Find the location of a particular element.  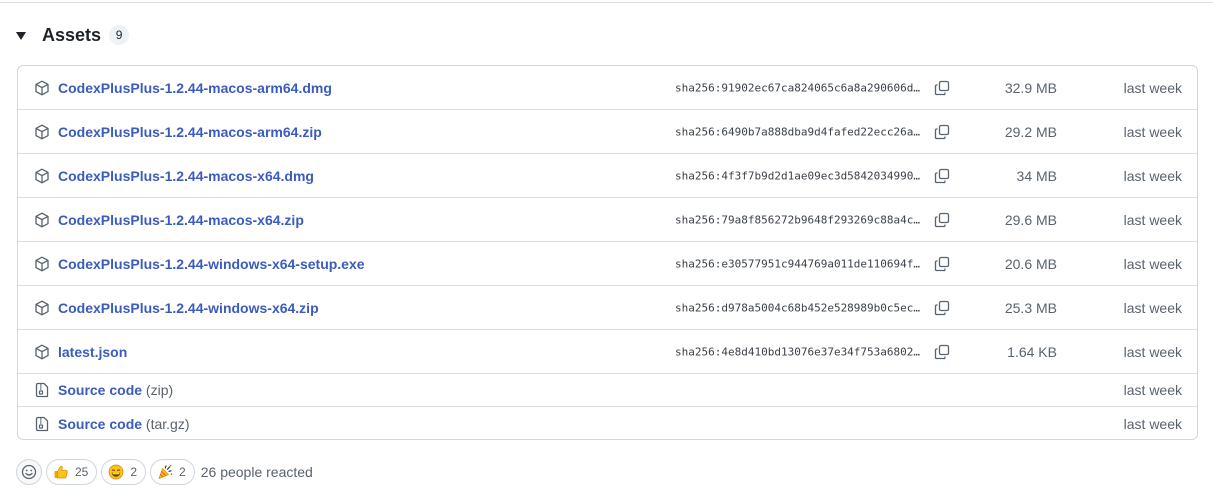

source-code-row: Source code (tar.gz) last week is located at coordinates (607, 423).